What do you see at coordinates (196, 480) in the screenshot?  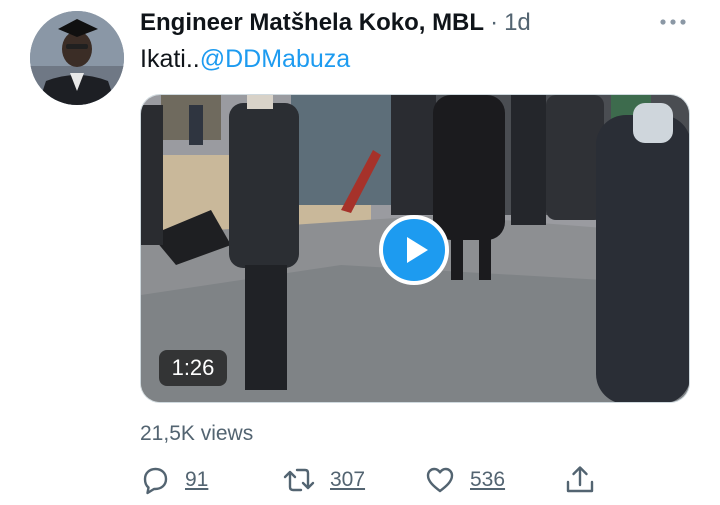 I see `reply-count: 91` at bounding box center [196, 480].